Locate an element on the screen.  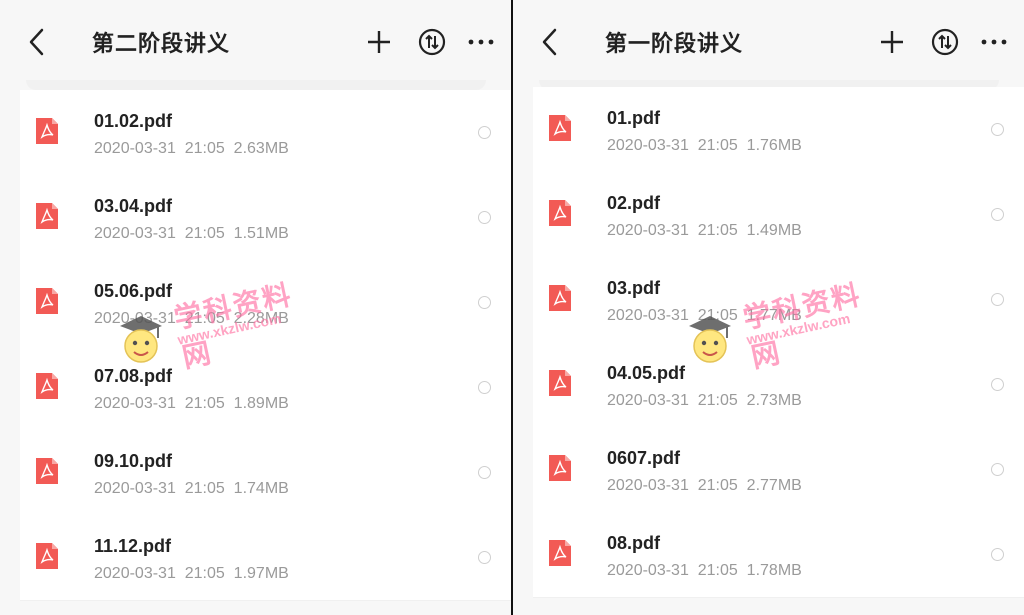
file-size: 1.97MB is located at coordinates (261, 573).